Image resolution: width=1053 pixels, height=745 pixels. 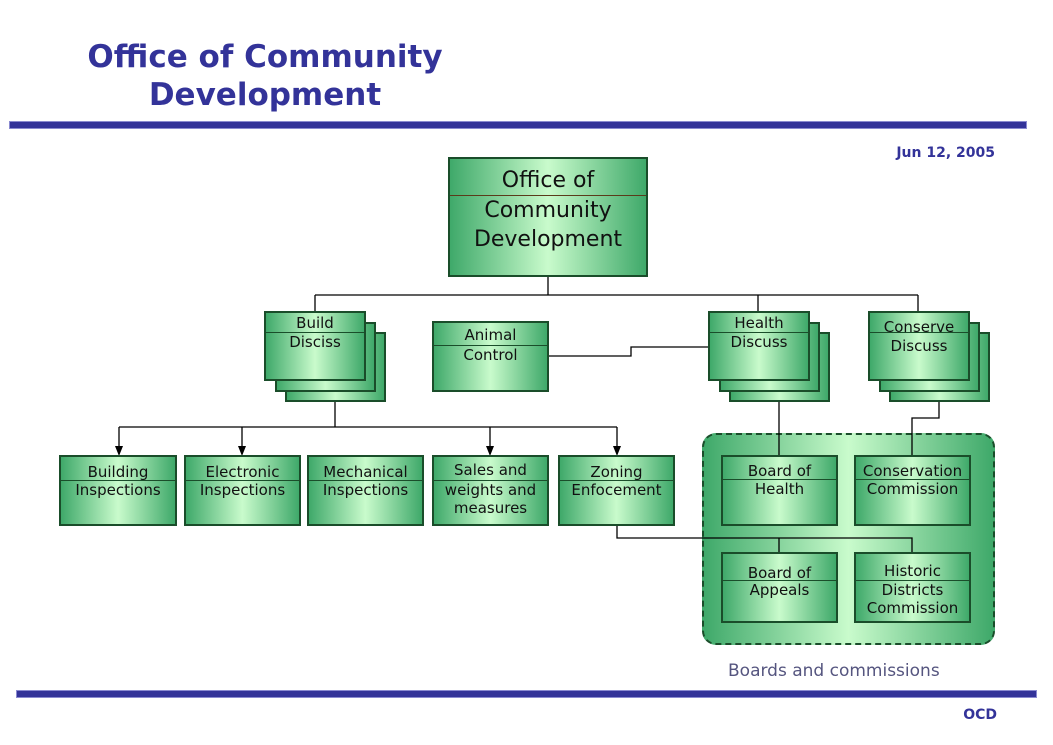 What do you see at coordinates (265, 76) in the screenshot?
I see `page-title: Office of Community Development` at bounding box center [265, 76].